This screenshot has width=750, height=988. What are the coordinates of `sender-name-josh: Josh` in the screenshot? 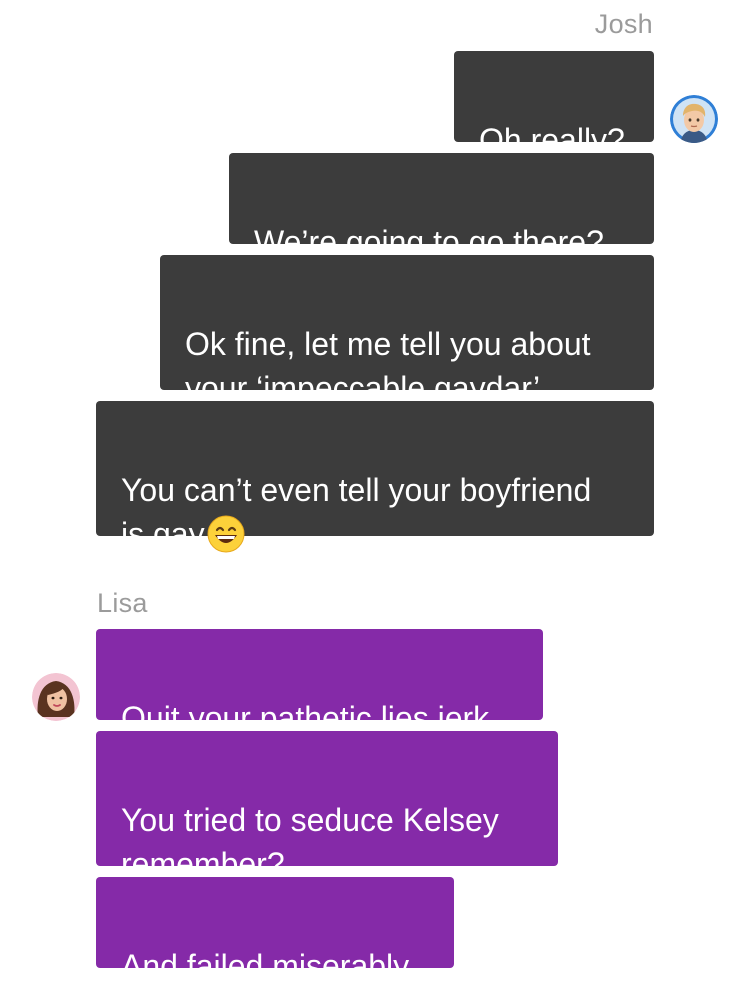 It's located at (623, 24).